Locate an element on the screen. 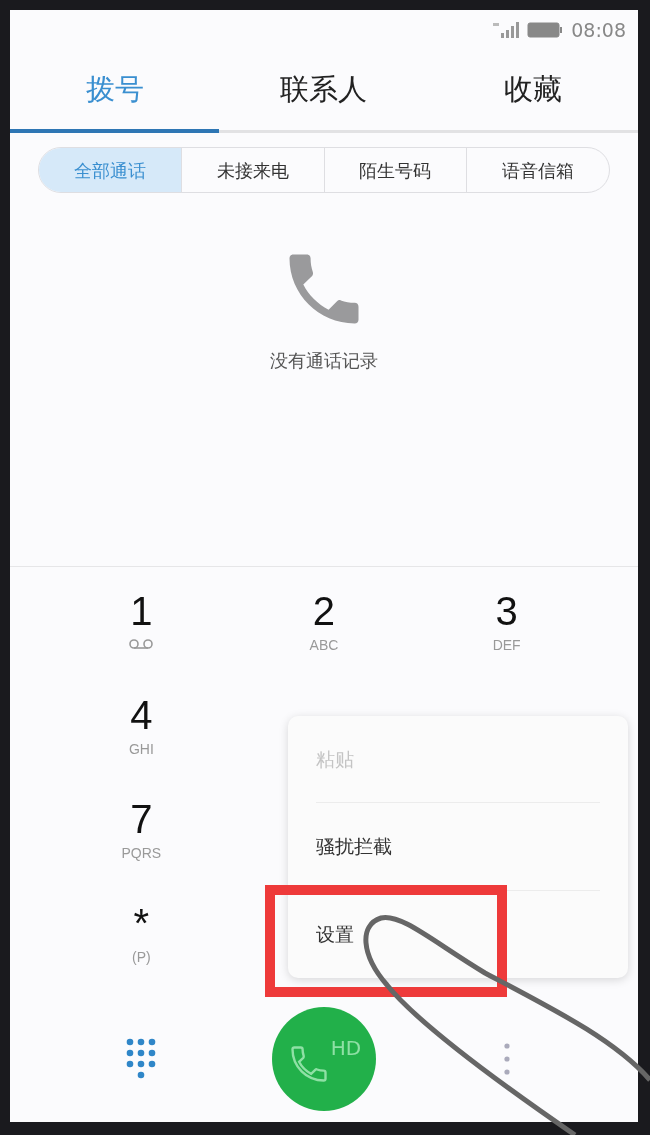  more-icon is located at coordinates (506, 1059).